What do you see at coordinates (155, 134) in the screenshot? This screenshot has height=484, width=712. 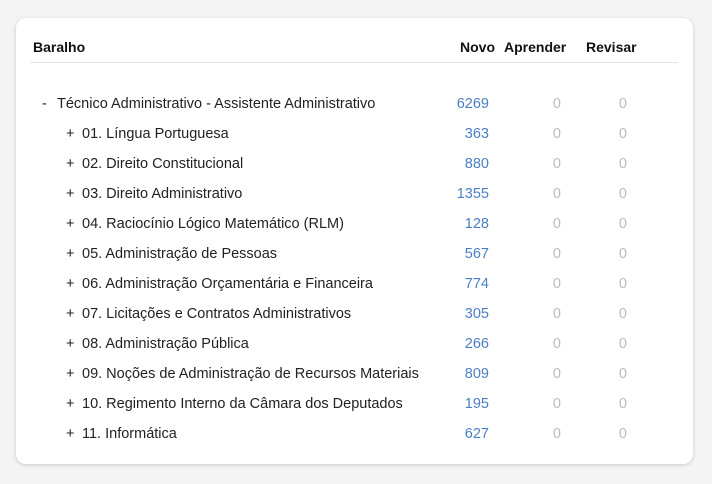 I see `deck-name-link: 01. Língua Portuguesa` at bounding box center [155, 134].